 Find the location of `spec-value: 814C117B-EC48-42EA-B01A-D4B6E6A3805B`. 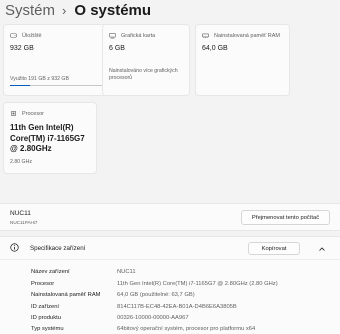

spec-value: 814C117B-EC48-42EA-B01A-D4B6E6A3805B is located at coordinates (177, 307).